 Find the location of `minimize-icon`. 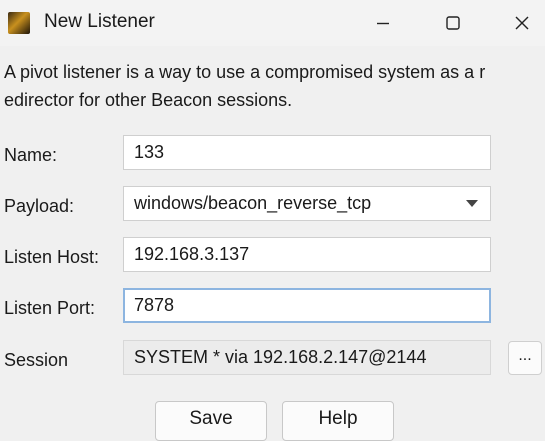

minimize-icon is located at coordinates (383, 23).